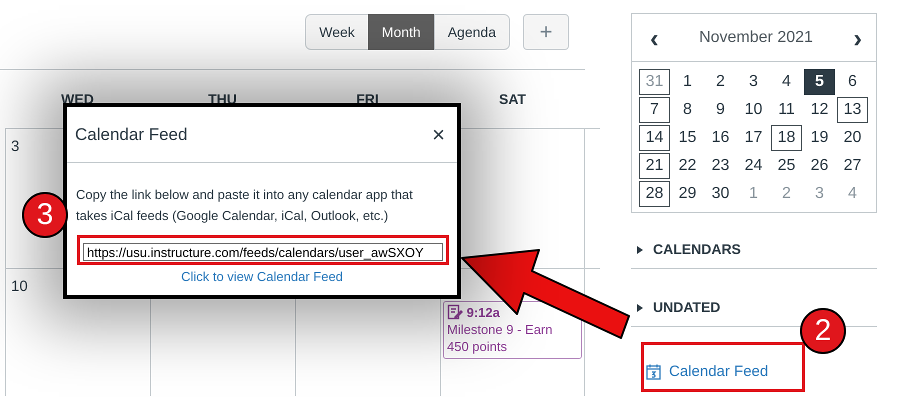  I want to click on calendar-day: 7, so click(654, 110).